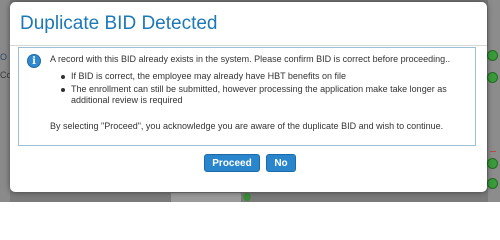 Image resolution: width=500 pixels, height=240 pixels. What do you see at coordinates (206, 197) in the screenshot?
I see `background-field` at bounding box center [206, 197].